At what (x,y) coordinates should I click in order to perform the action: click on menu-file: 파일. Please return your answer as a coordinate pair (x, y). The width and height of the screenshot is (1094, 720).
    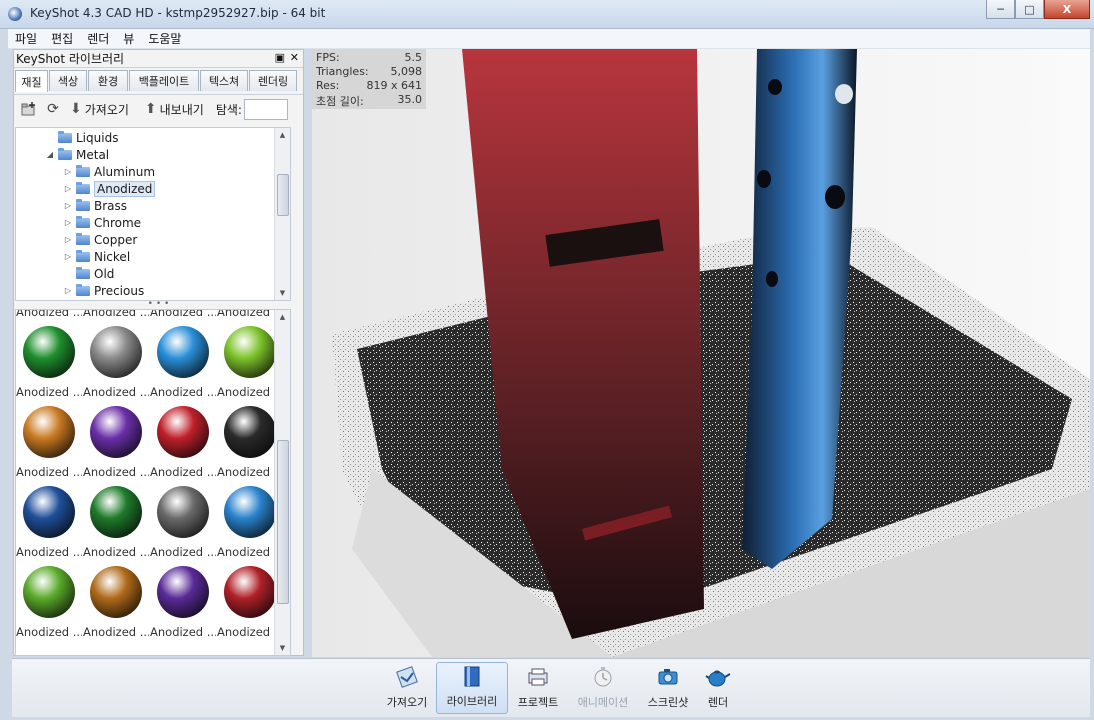
    Looking at the image, I should click on (26, 38).